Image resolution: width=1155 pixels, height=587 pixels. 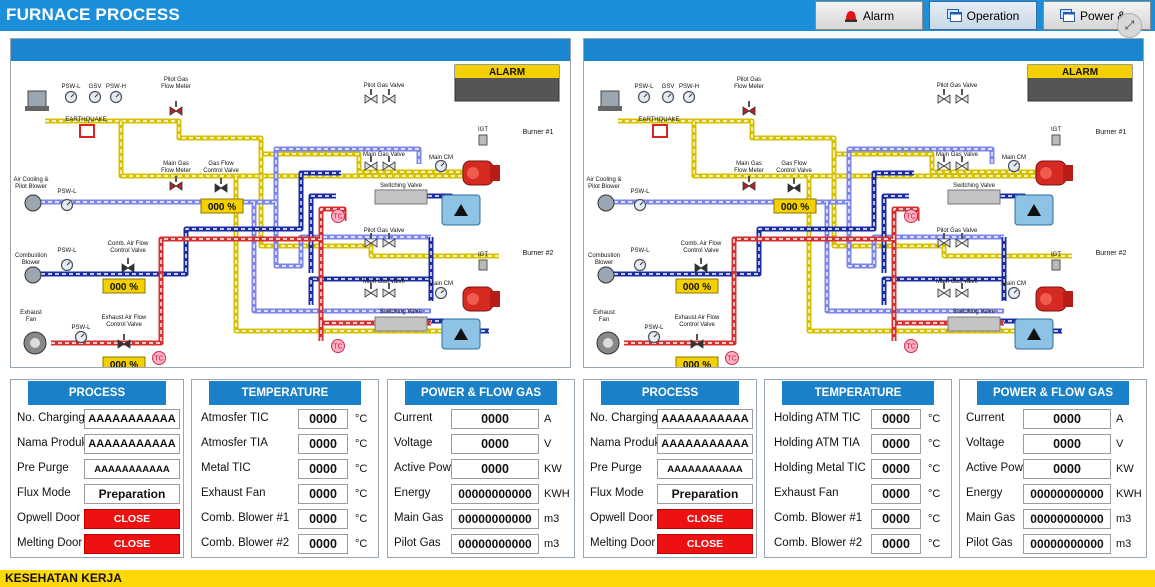 What do you see at coordinates (221, 171) in the screenshot?
I see `gas-flow-control-valve-label: Control Valve` at bounding box center [221, 171].